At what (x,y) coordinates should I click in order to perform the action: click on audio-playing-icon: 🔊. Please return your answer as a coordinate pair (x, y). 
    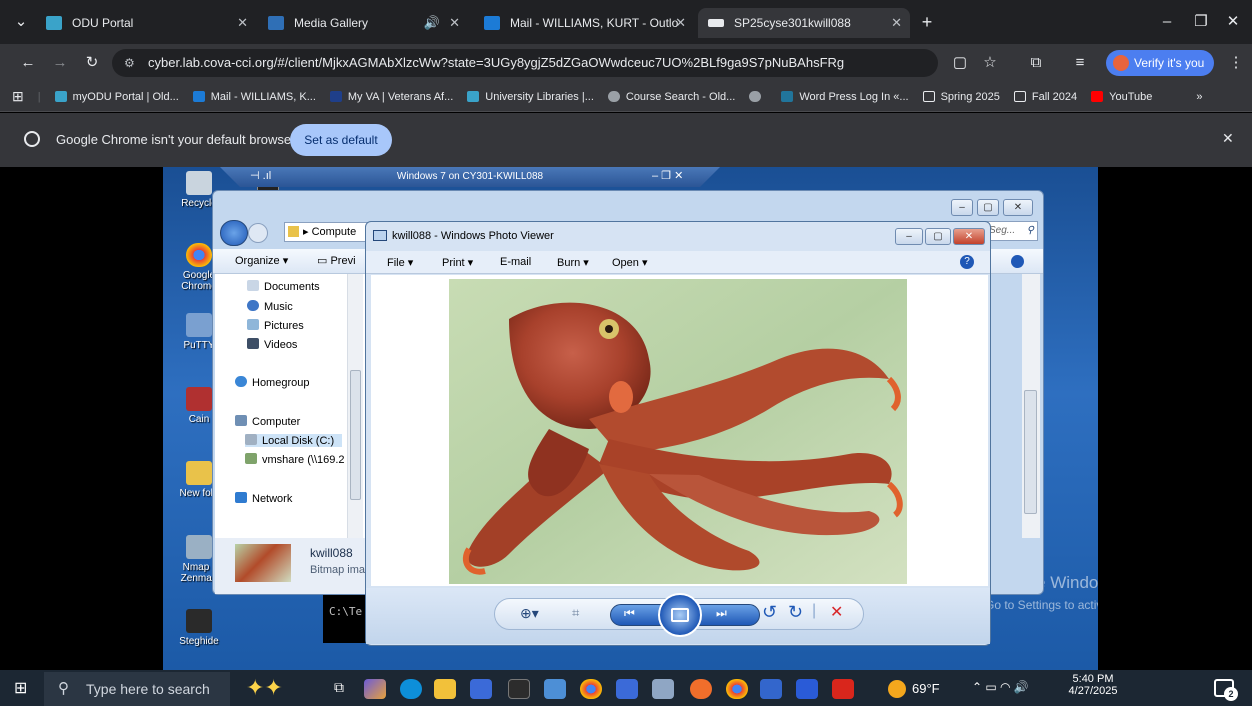
    Looking at the image, I should click on (432, 23).